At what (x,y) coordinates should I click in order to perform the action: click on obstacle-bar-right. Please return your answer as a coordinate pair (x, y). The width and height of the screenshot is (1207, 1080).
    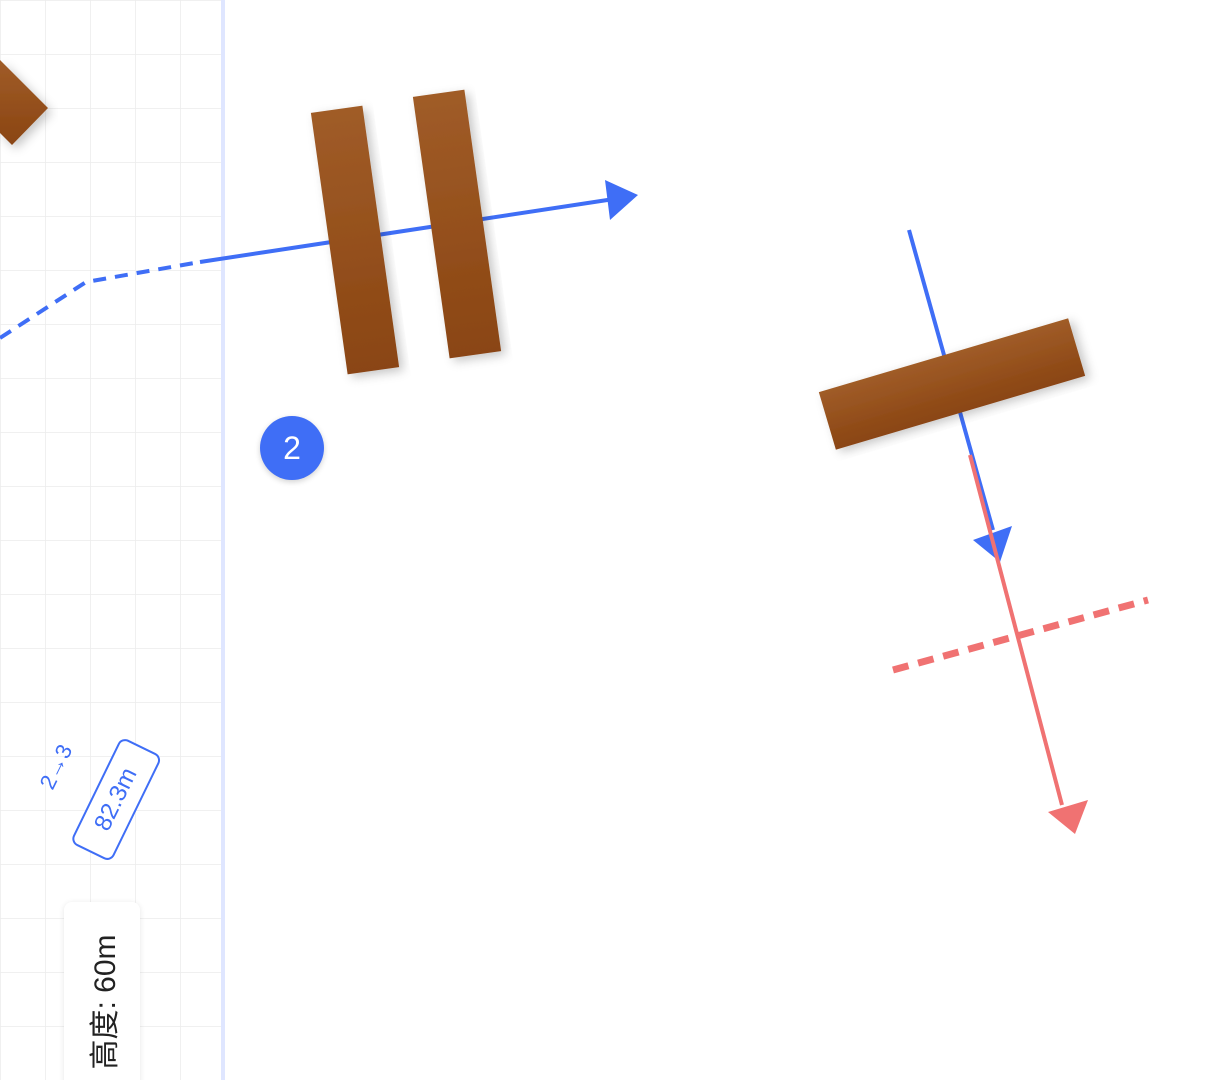
    Looking at the image, I should click on (457, 224).